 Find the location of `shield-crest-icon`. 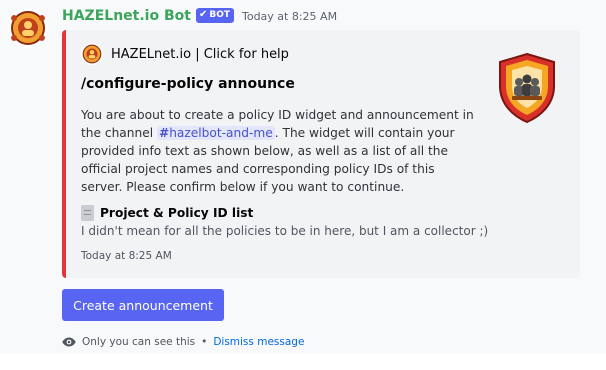

shield-crest-icon is located at coordinates (527, 88).